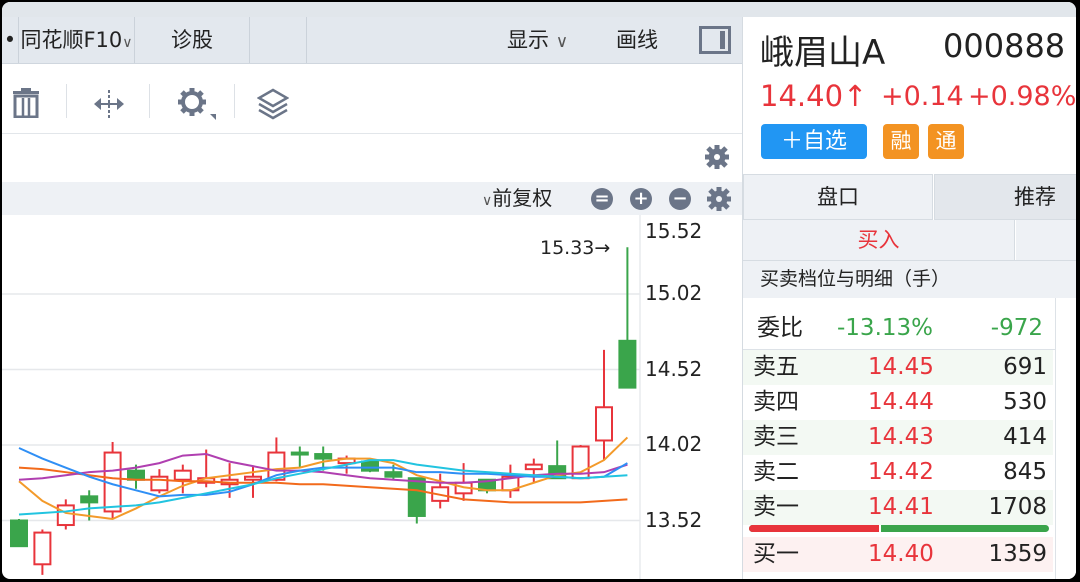  Describe the element at coordinates (901, 472) in the screenshot. I see `ask-price: 14.42` at that location.